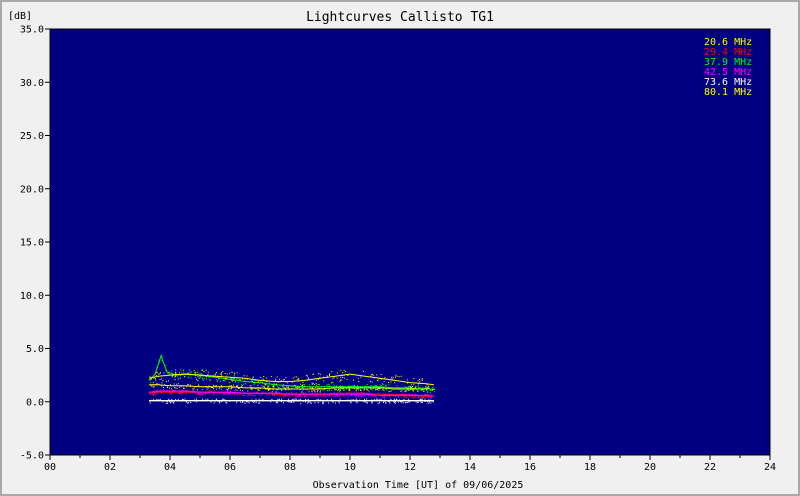 The image size is (800, 496). Describe the element at coordinates (35, 402) in the screenshot. I see `y-tick-label: 0.0` at that location.